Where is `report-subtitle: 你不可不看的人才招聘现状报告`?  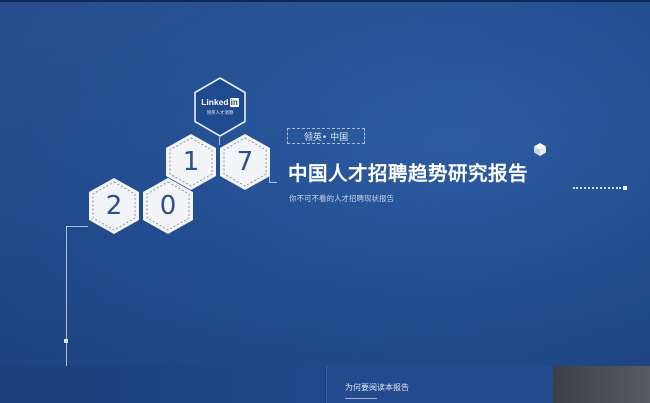 report-subtitle: 你不可不看的人才招聘现状报告 is located at coordinates (341, 198).